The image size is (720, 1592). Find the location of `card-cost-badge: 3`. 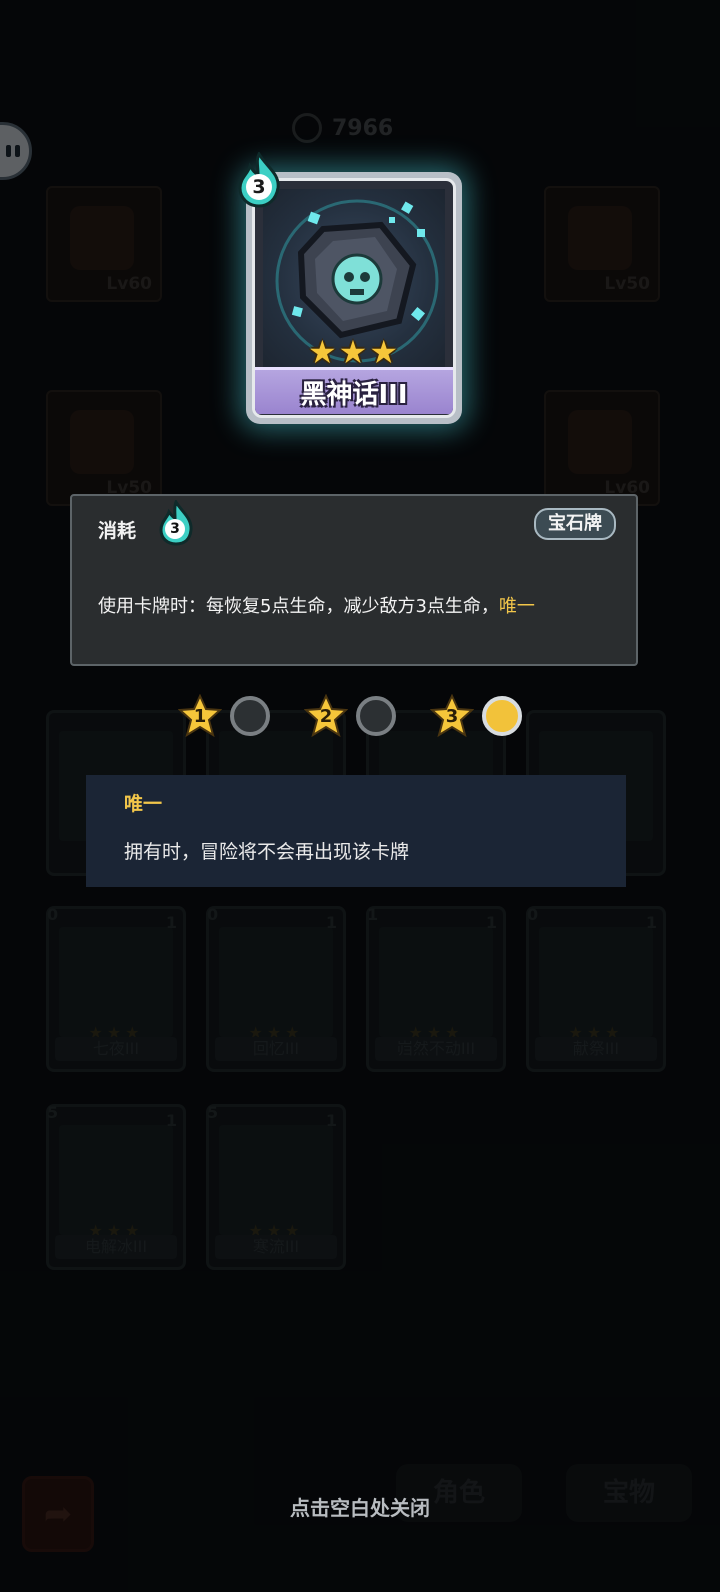

card-cost-badge: 3 is located at coordinates (259, 179).